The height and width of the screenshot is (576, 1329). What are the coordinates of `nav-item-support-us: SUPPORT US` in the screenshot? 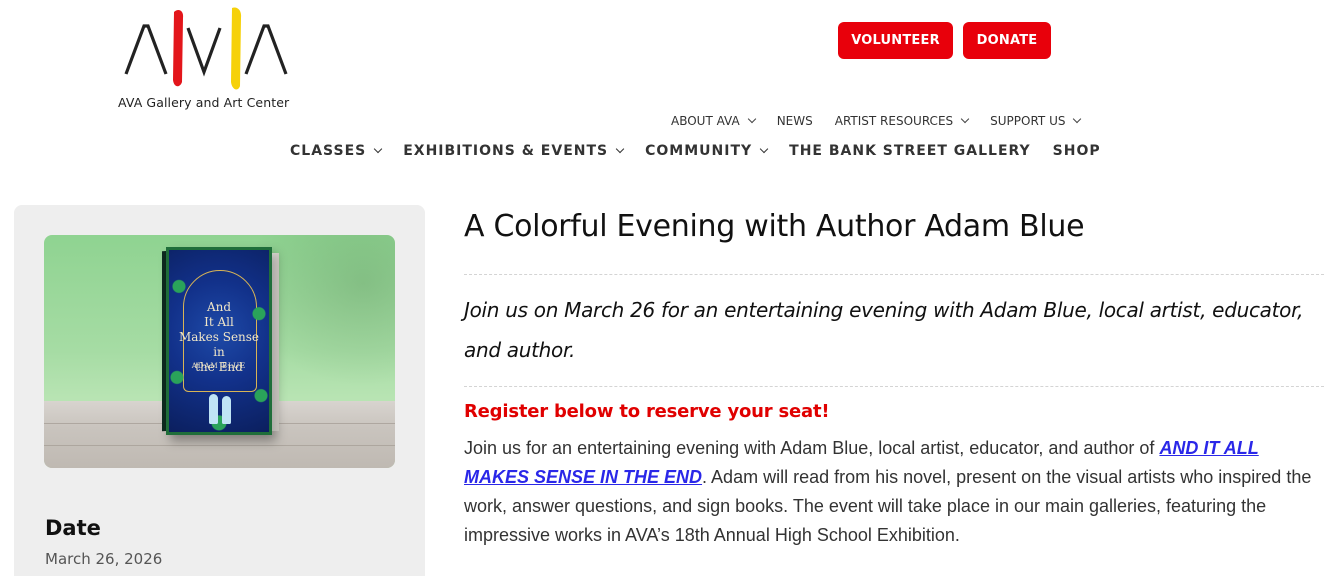 It's located at (1036, 121).